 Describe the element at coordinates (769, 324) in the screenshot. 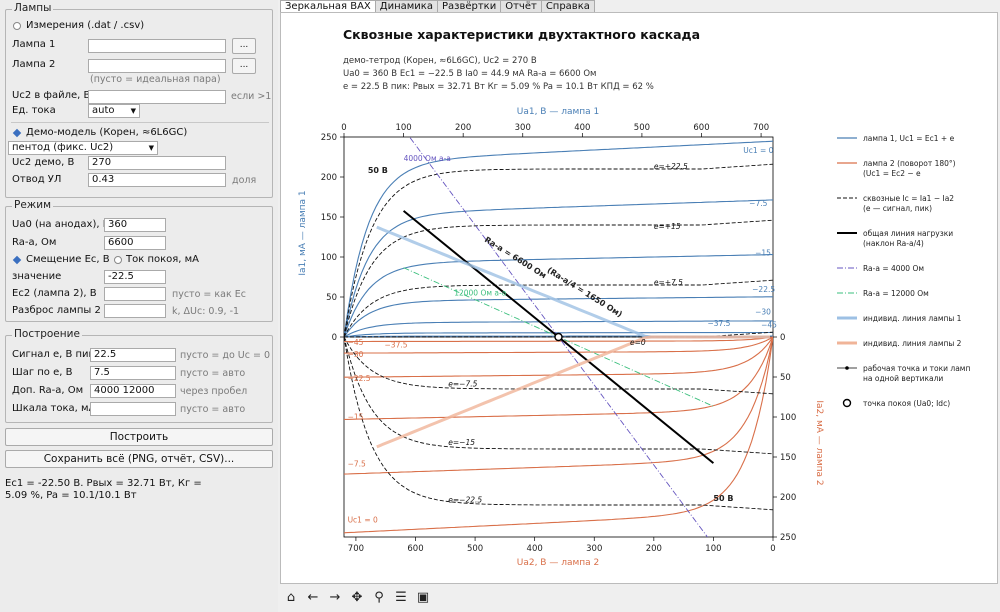

I see `tube1-curve-label: −45` at that location.